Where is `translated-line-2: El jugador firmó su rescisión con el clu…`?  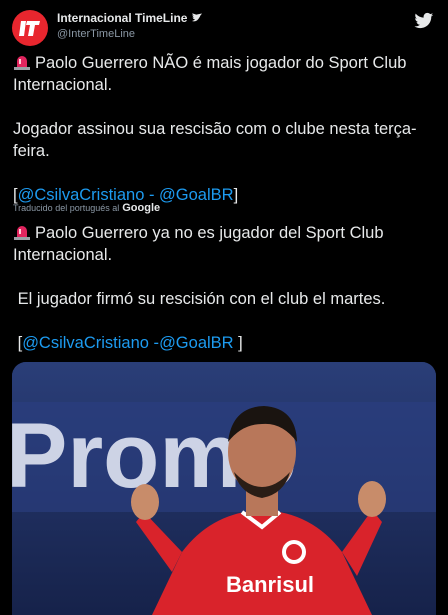 translated-line-2: El jugador firmó su rescisión con el clu… is located at coordinates (201, 299).